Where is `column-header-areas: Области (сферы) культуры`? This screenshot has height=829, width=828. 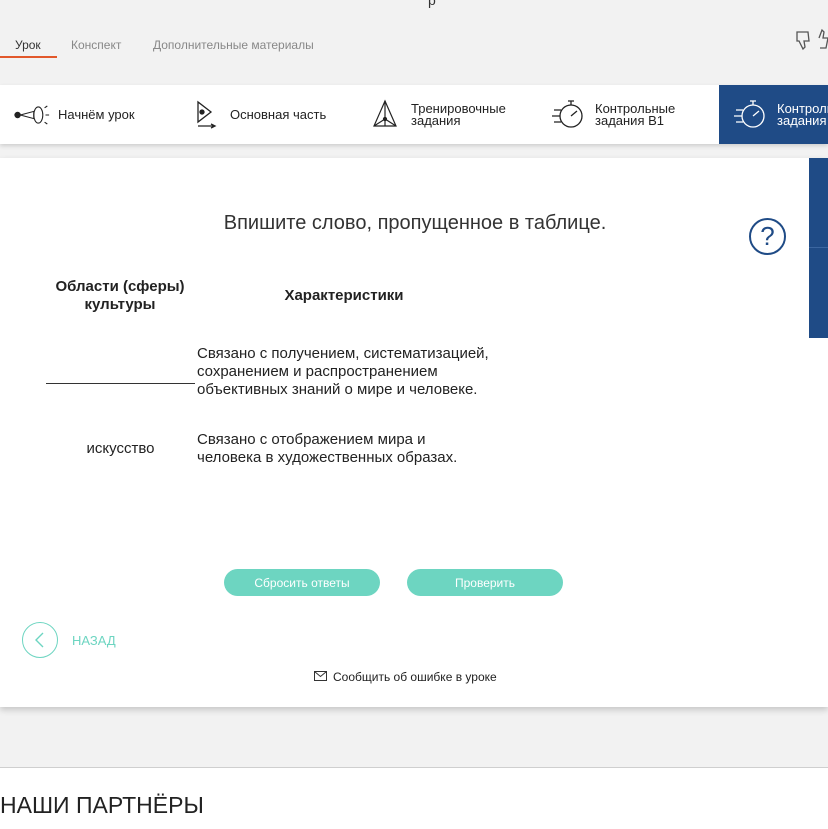 column-header-areas: Области (сферы) культуры is located at coordinates (120, 295).